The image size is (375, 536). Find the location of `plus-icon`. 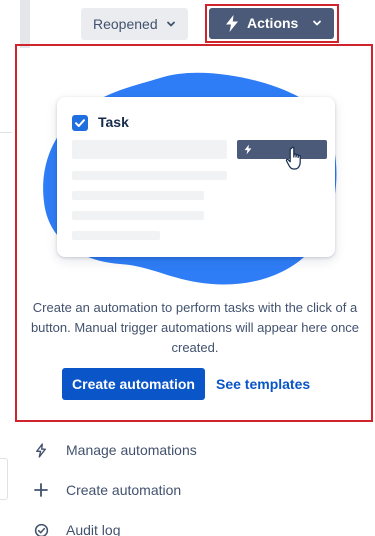

plus-icon is located at coordinates (41, 490).